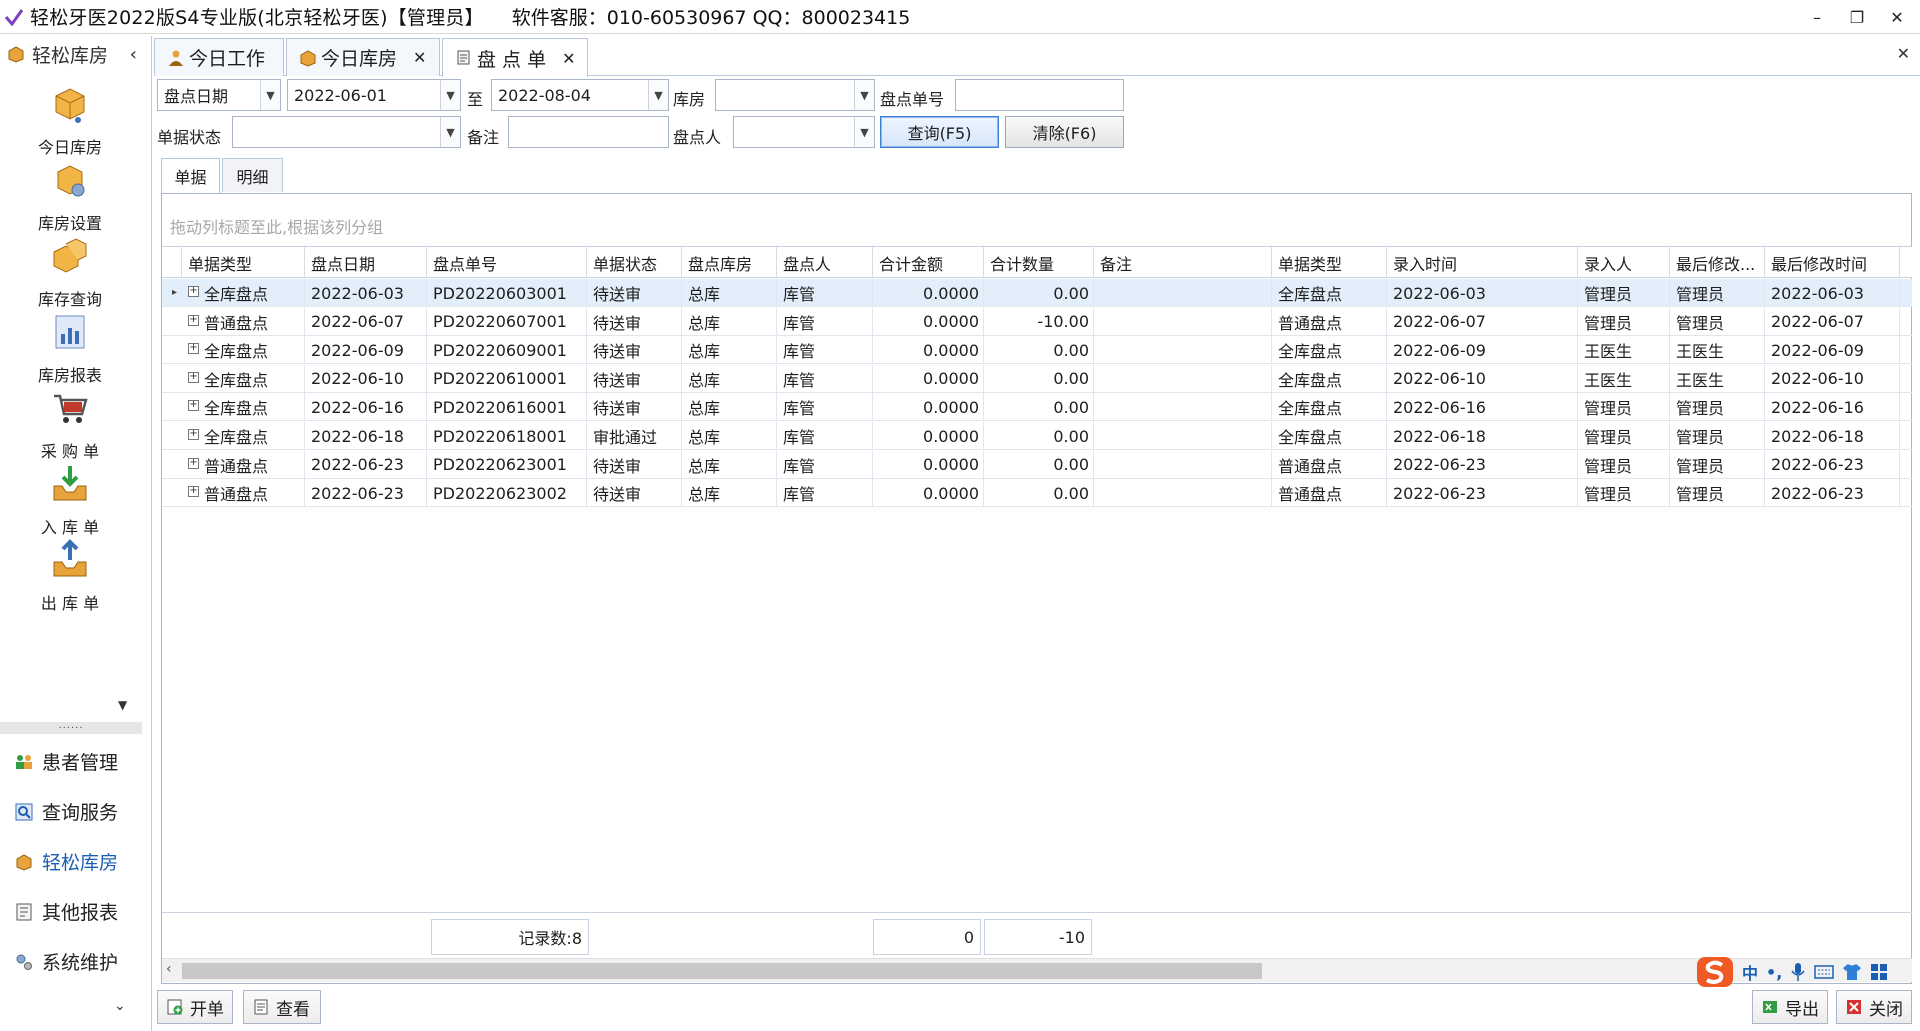 This screenshot has width=1920, height=1031. Describe the element at coordinates (1817, 17) in the screenshot. I see `minimize-button: –` at that location.